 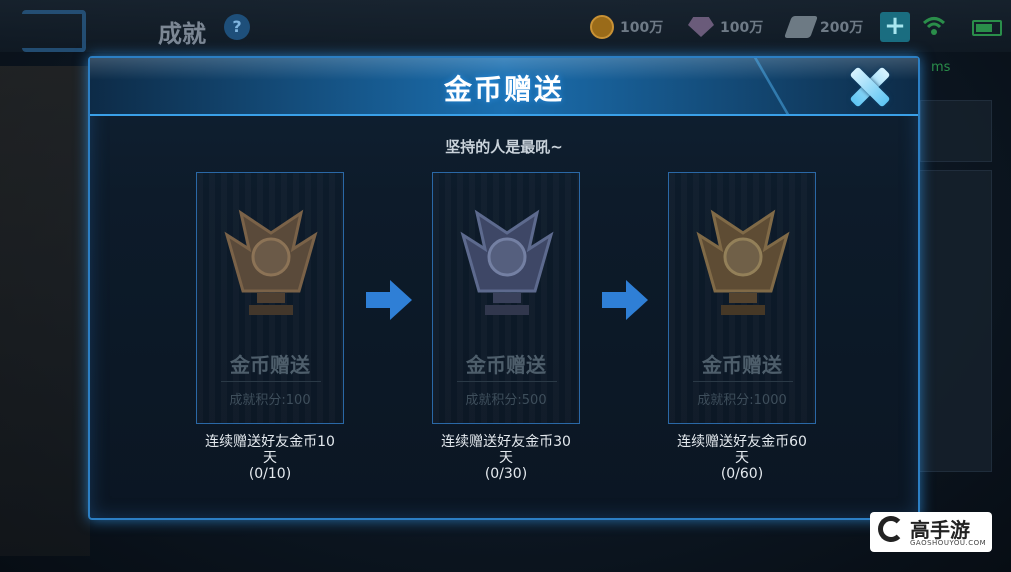 I want to click on card-progress: (0/10), so click(x=270, y=474).